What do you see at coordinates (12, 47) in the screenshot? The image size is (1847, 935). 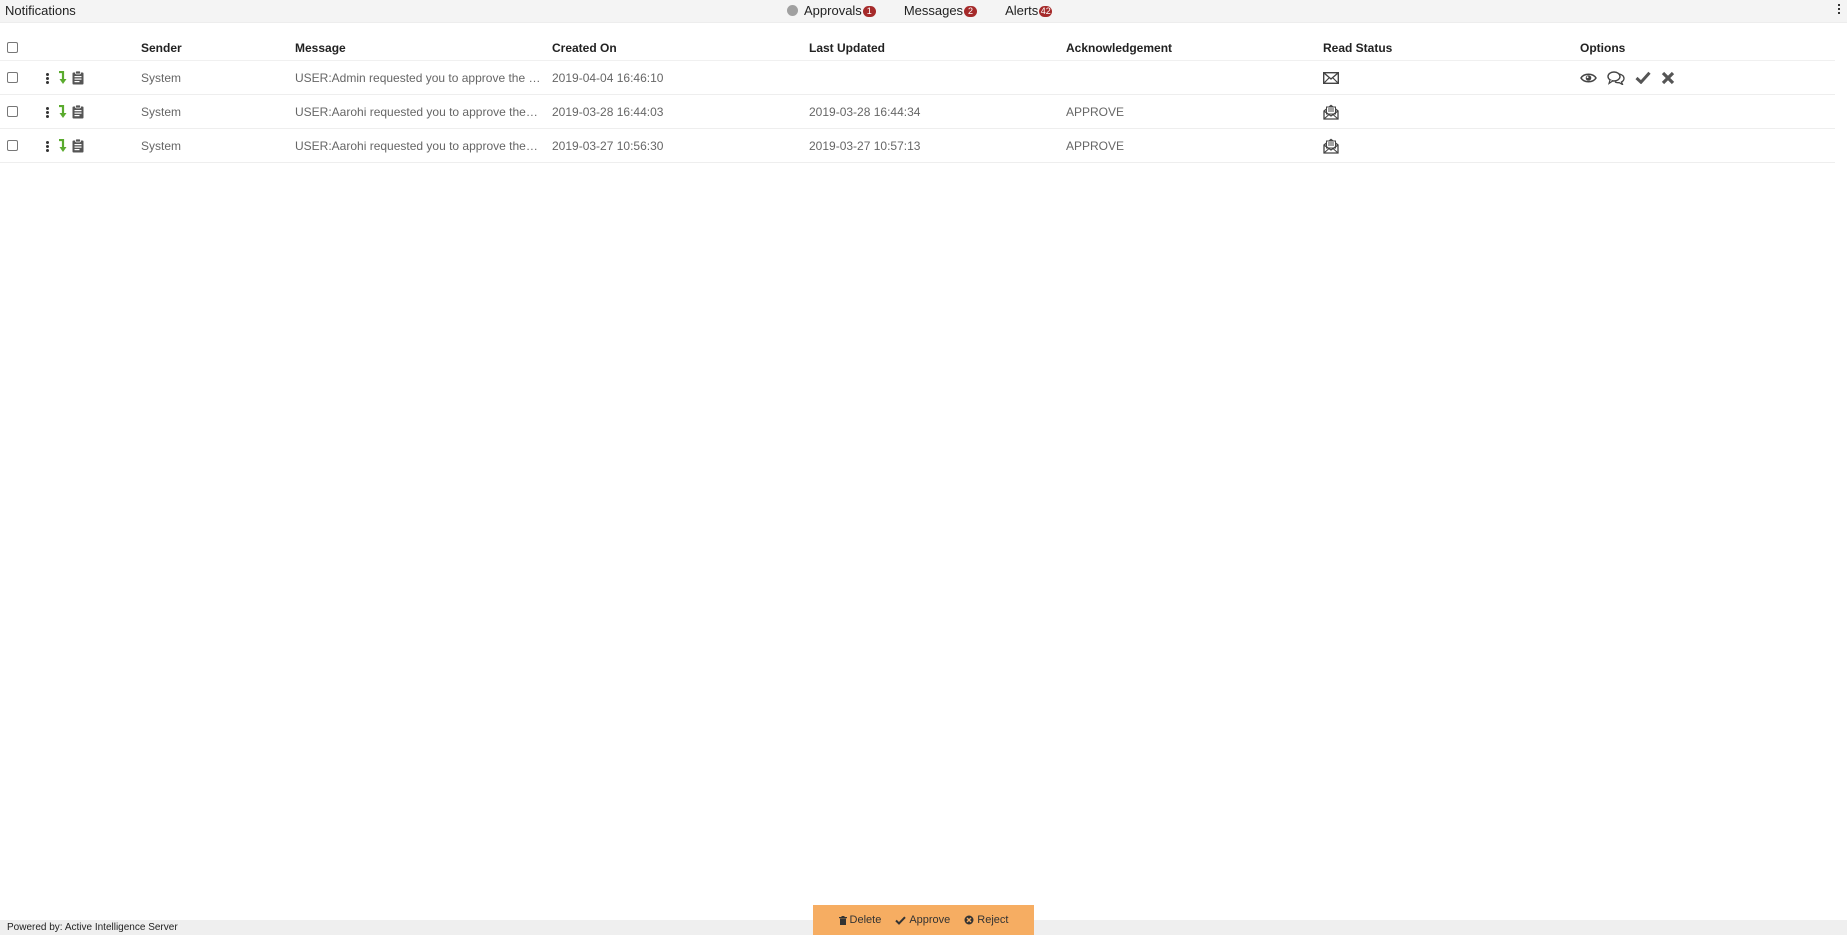 I see `select-all-checkbox` at bounding box center [12, 47].